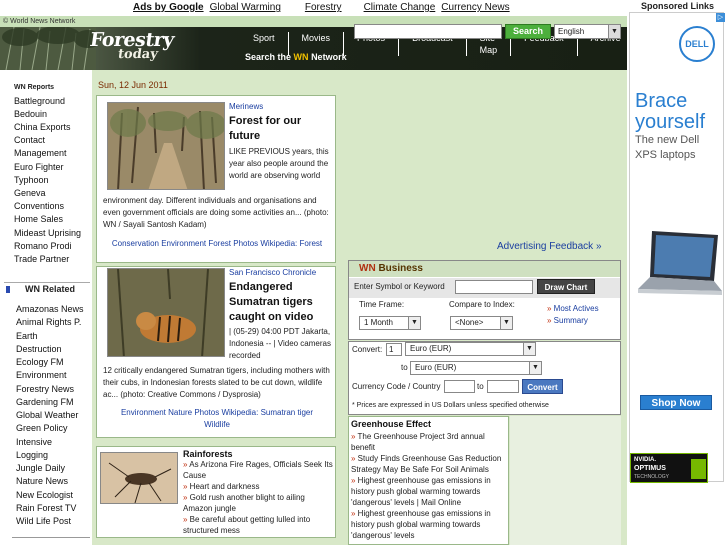  Describe the element at coordinates (41, 375) in the screenshot. I see `sidebar-related-link: Environment` at that location.